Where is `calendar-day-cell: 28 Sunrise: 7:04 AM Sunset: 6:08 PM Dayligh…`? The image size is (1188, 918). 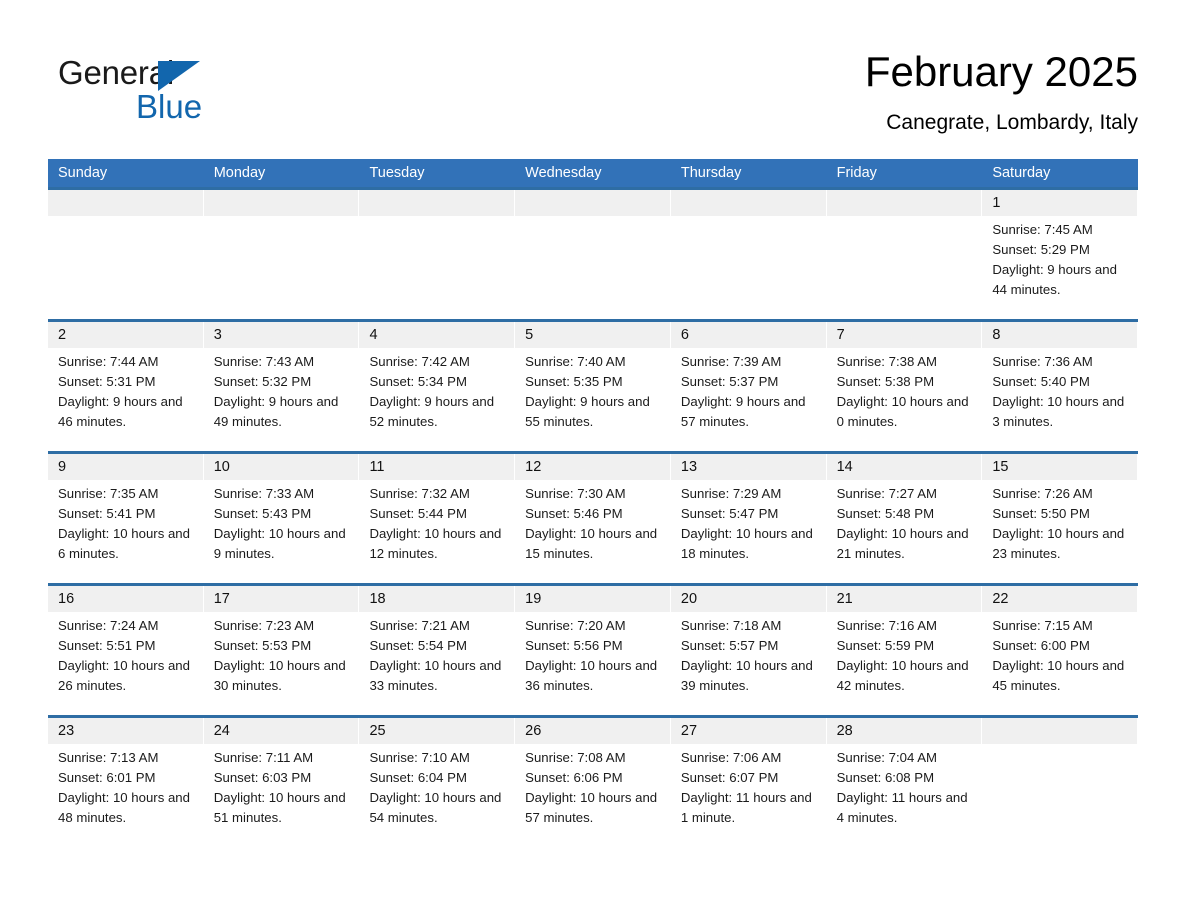
calendar-day-cell: 28 Sunrise: 7:04 AM Sunset: 6:08 PM Dayligh… is located at coordinates (904, 782).